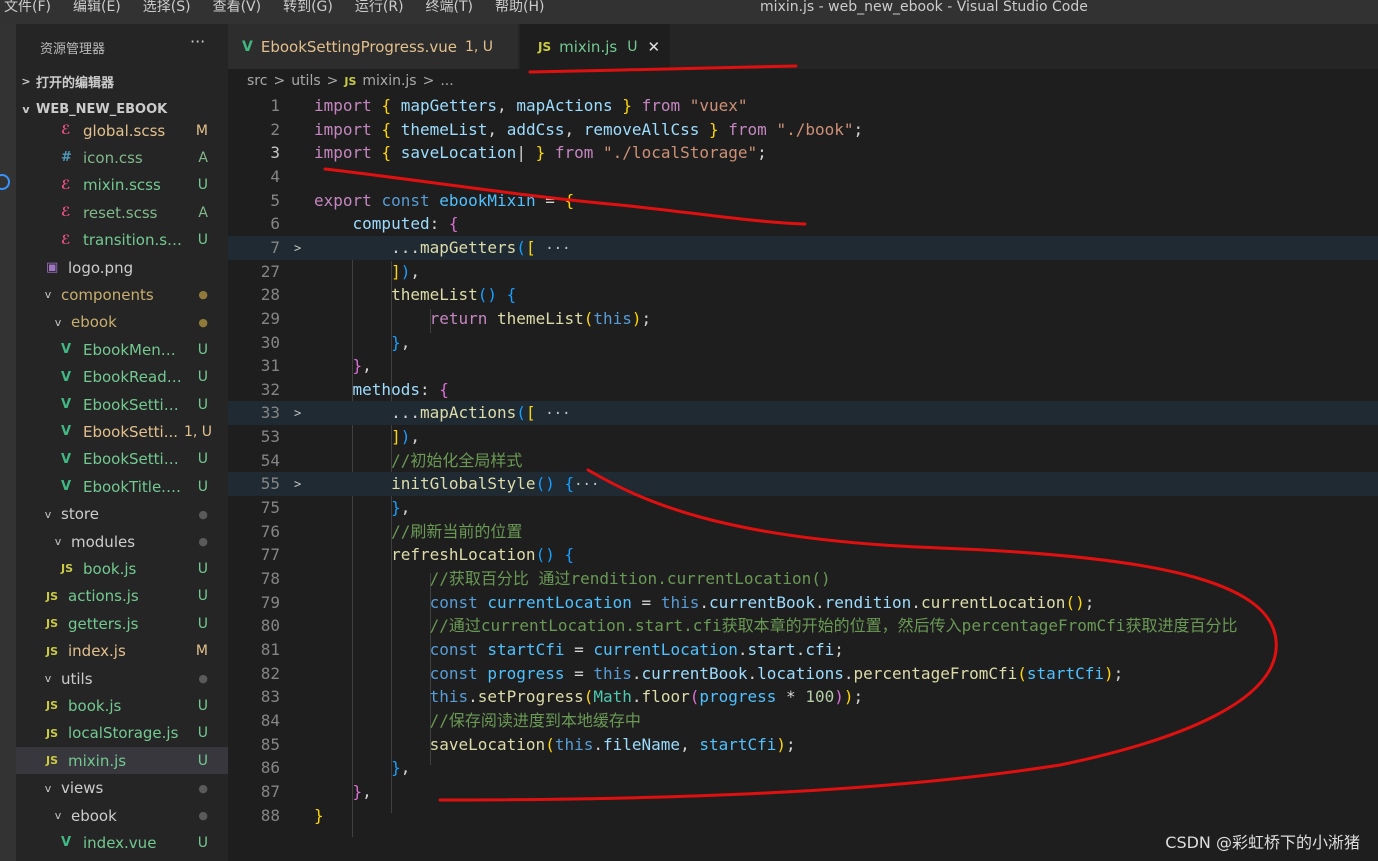 Image resolution: width=1378 pixels, height=861 pixels. What do you see at coordinates (122, 130) in the screenshot?
I see `tree-file: ℰglobal.scss M` at bounding box center [122, 130].